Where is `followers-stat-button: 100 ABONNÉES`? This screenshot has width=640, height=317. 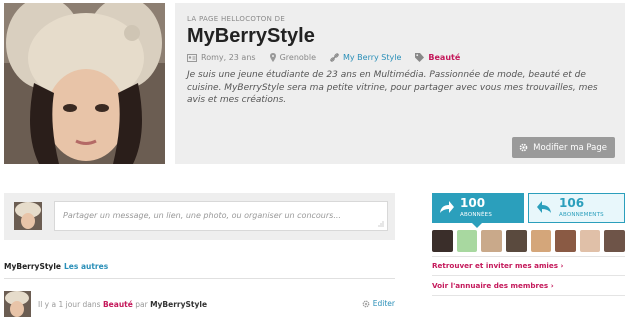
followers-stat-button: 100 ABONNÉES is located at coordinates (478, 208).